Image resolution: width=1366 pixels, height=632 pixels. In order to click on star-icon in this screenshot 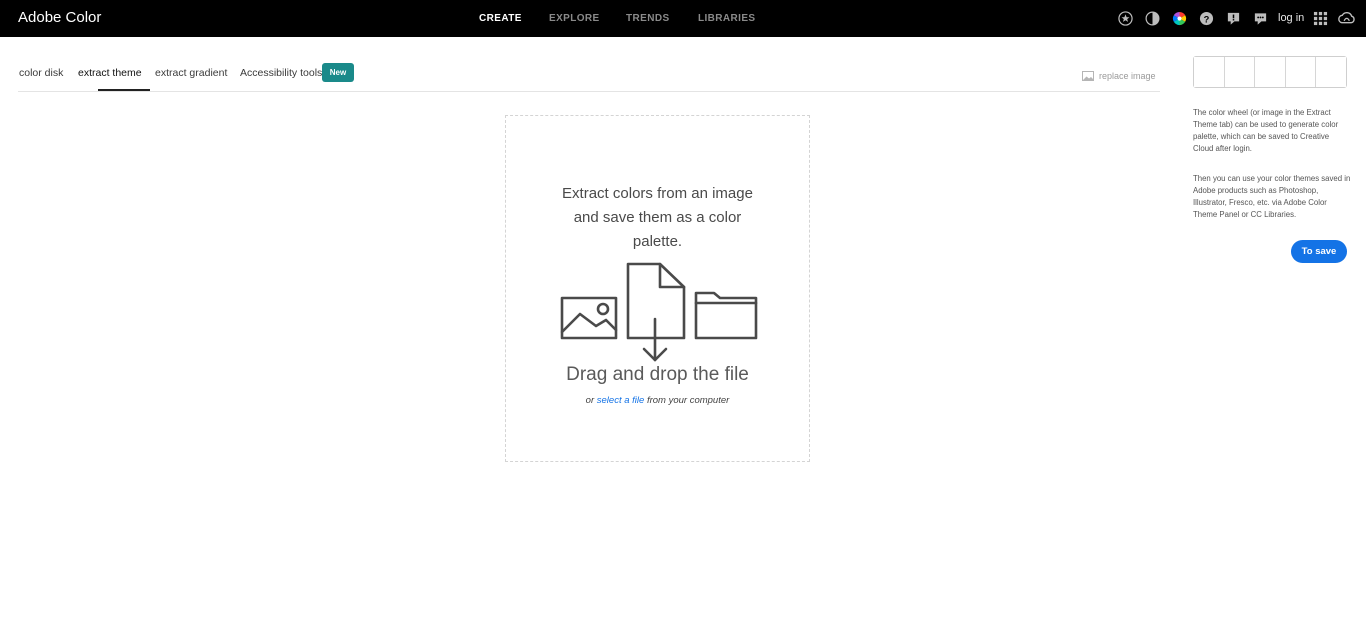, I will do `click(1125, 18)`.